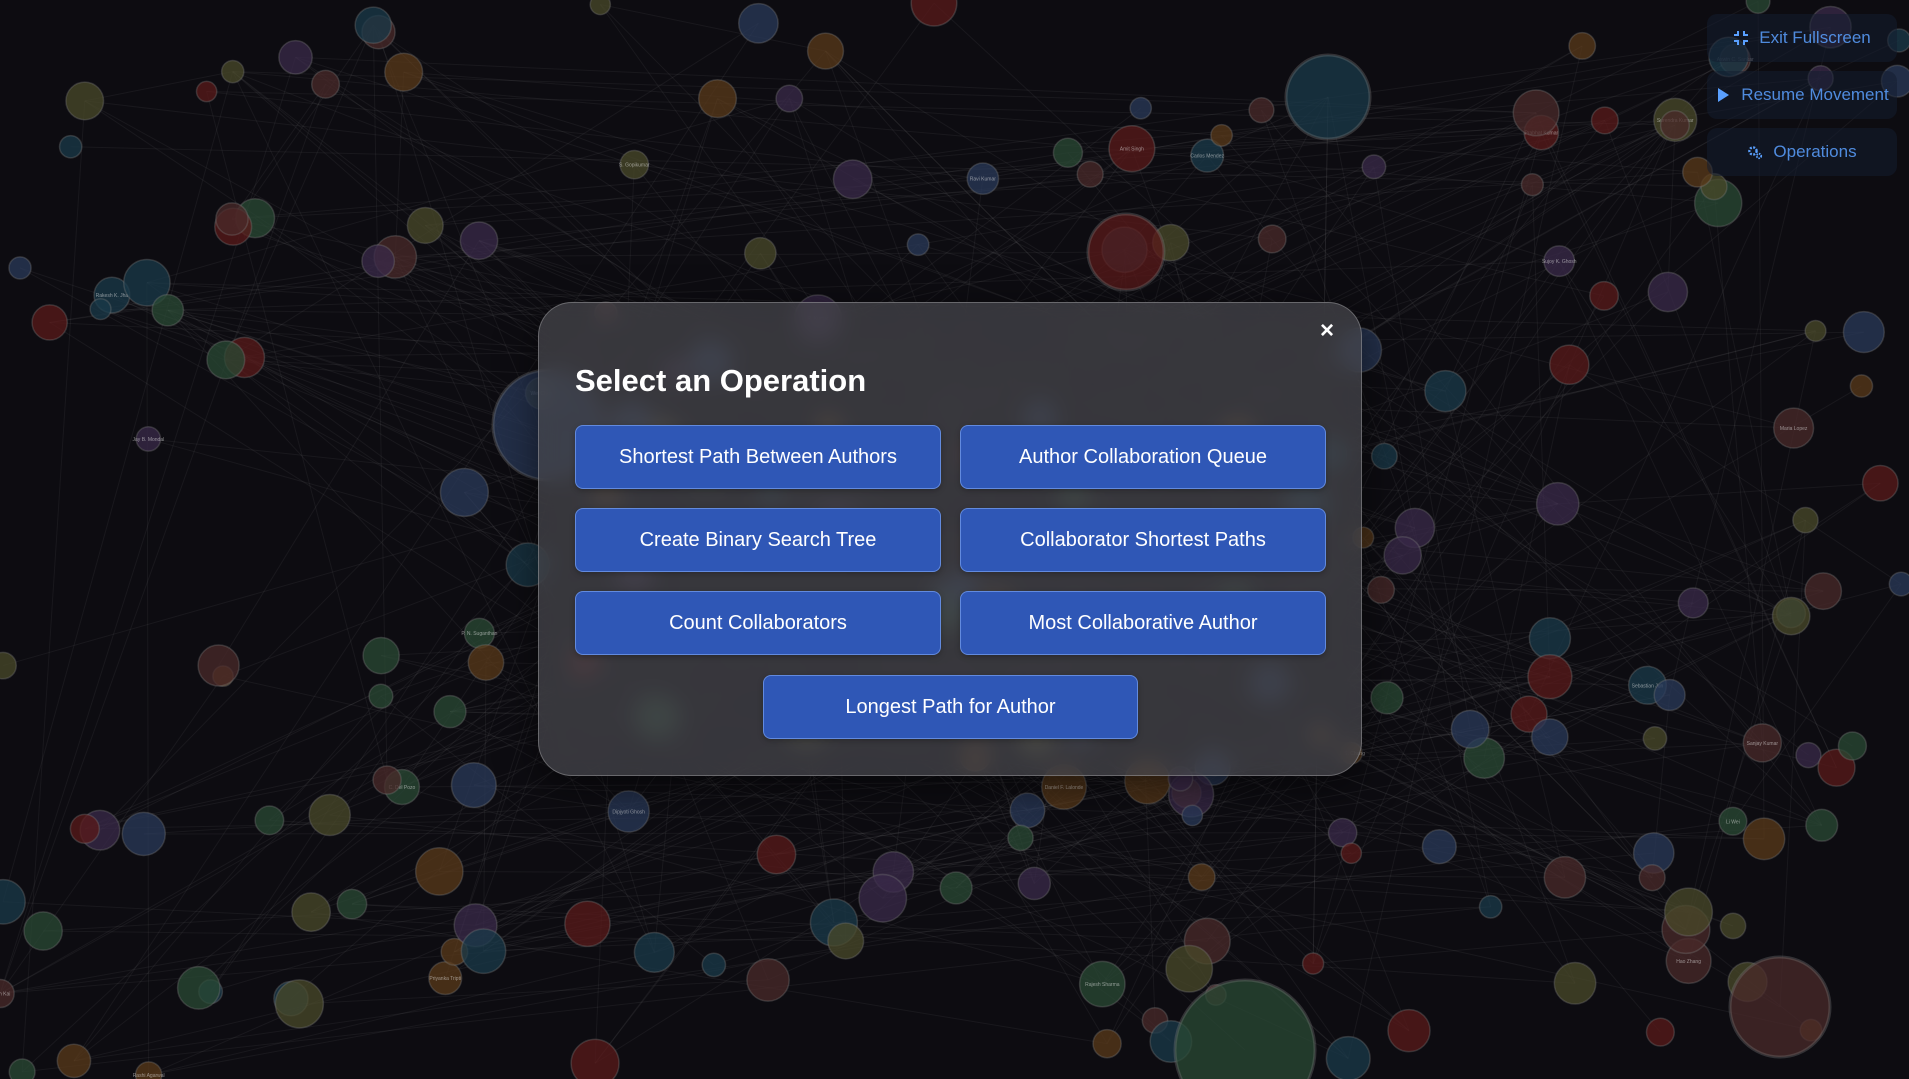 The width and height of the screenshot is (1909, 1079). Describe the element at coordinates (758, 540) in the screenshot. I see `create-bst-button: Create Binary Search Tree` at that location.